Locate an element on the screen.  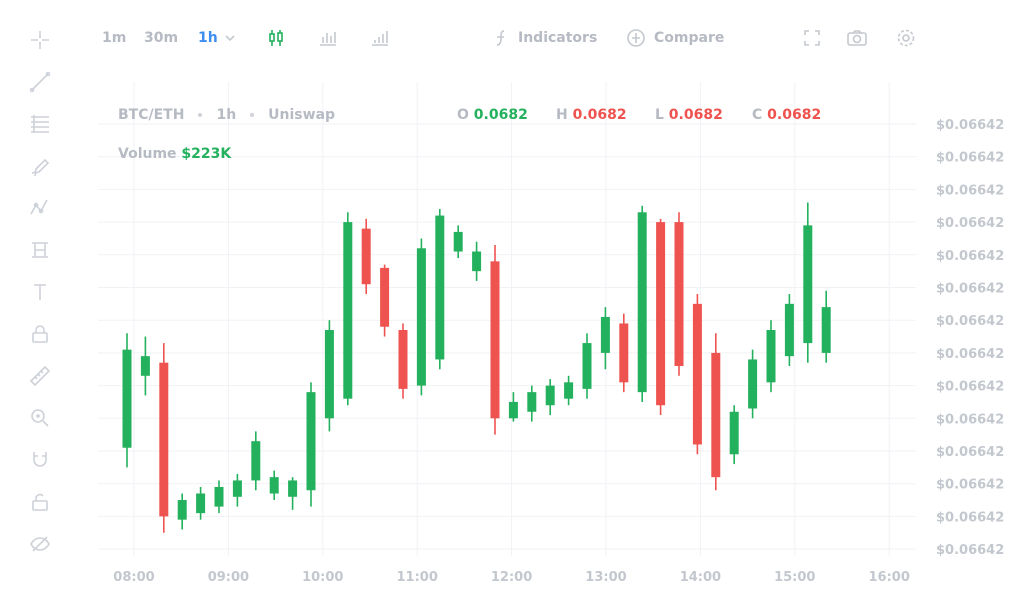
ohlc-high: H 0.0682 is located at coordinates (591, 115).